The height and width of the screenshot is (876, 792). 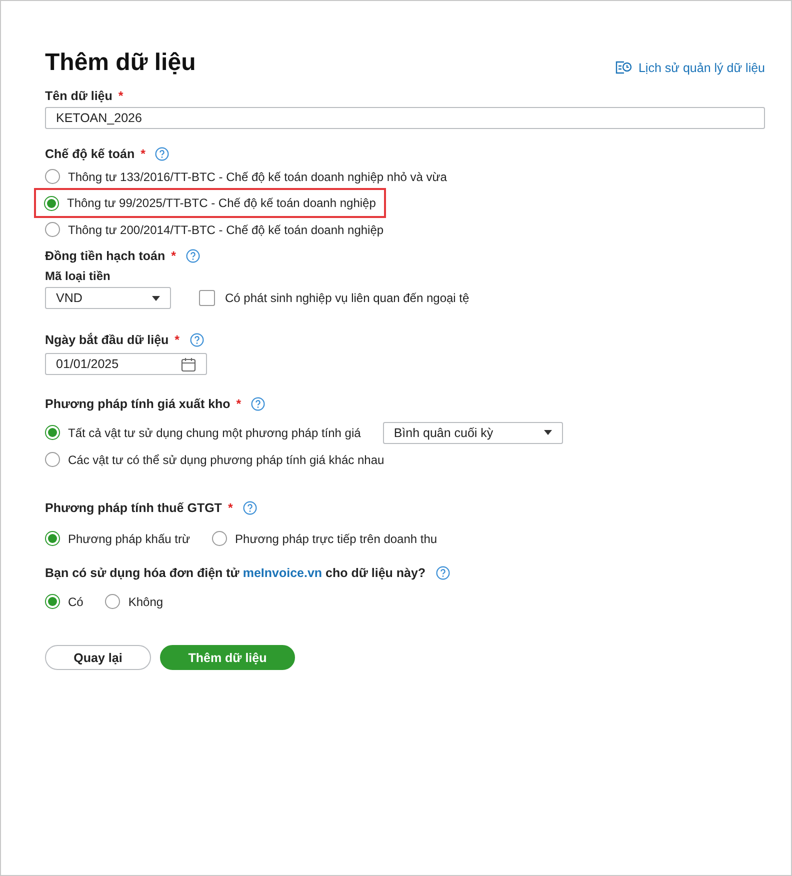 I want to click on option-label: Thông tư 133/2016/TT-BTC - Chế độ kế toán doanh nghiệp nhỏ và vừa, so click(x=257, y=177).